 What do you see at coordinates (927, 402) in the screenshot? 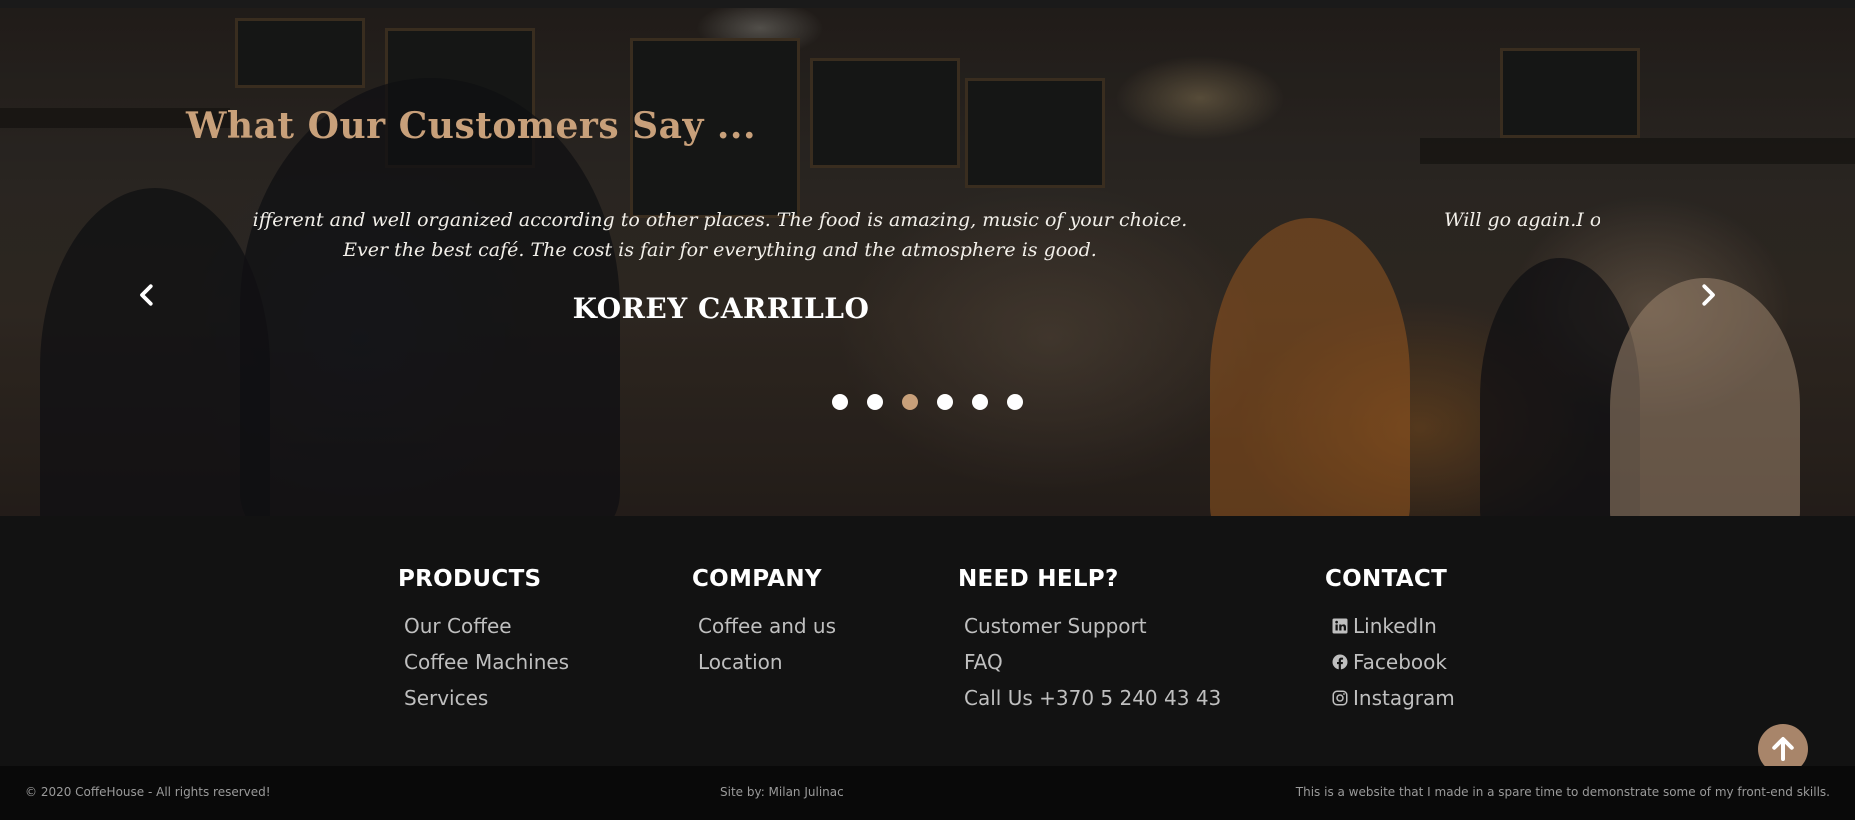
I see `slider-dots` at bounding box center [927, 402].